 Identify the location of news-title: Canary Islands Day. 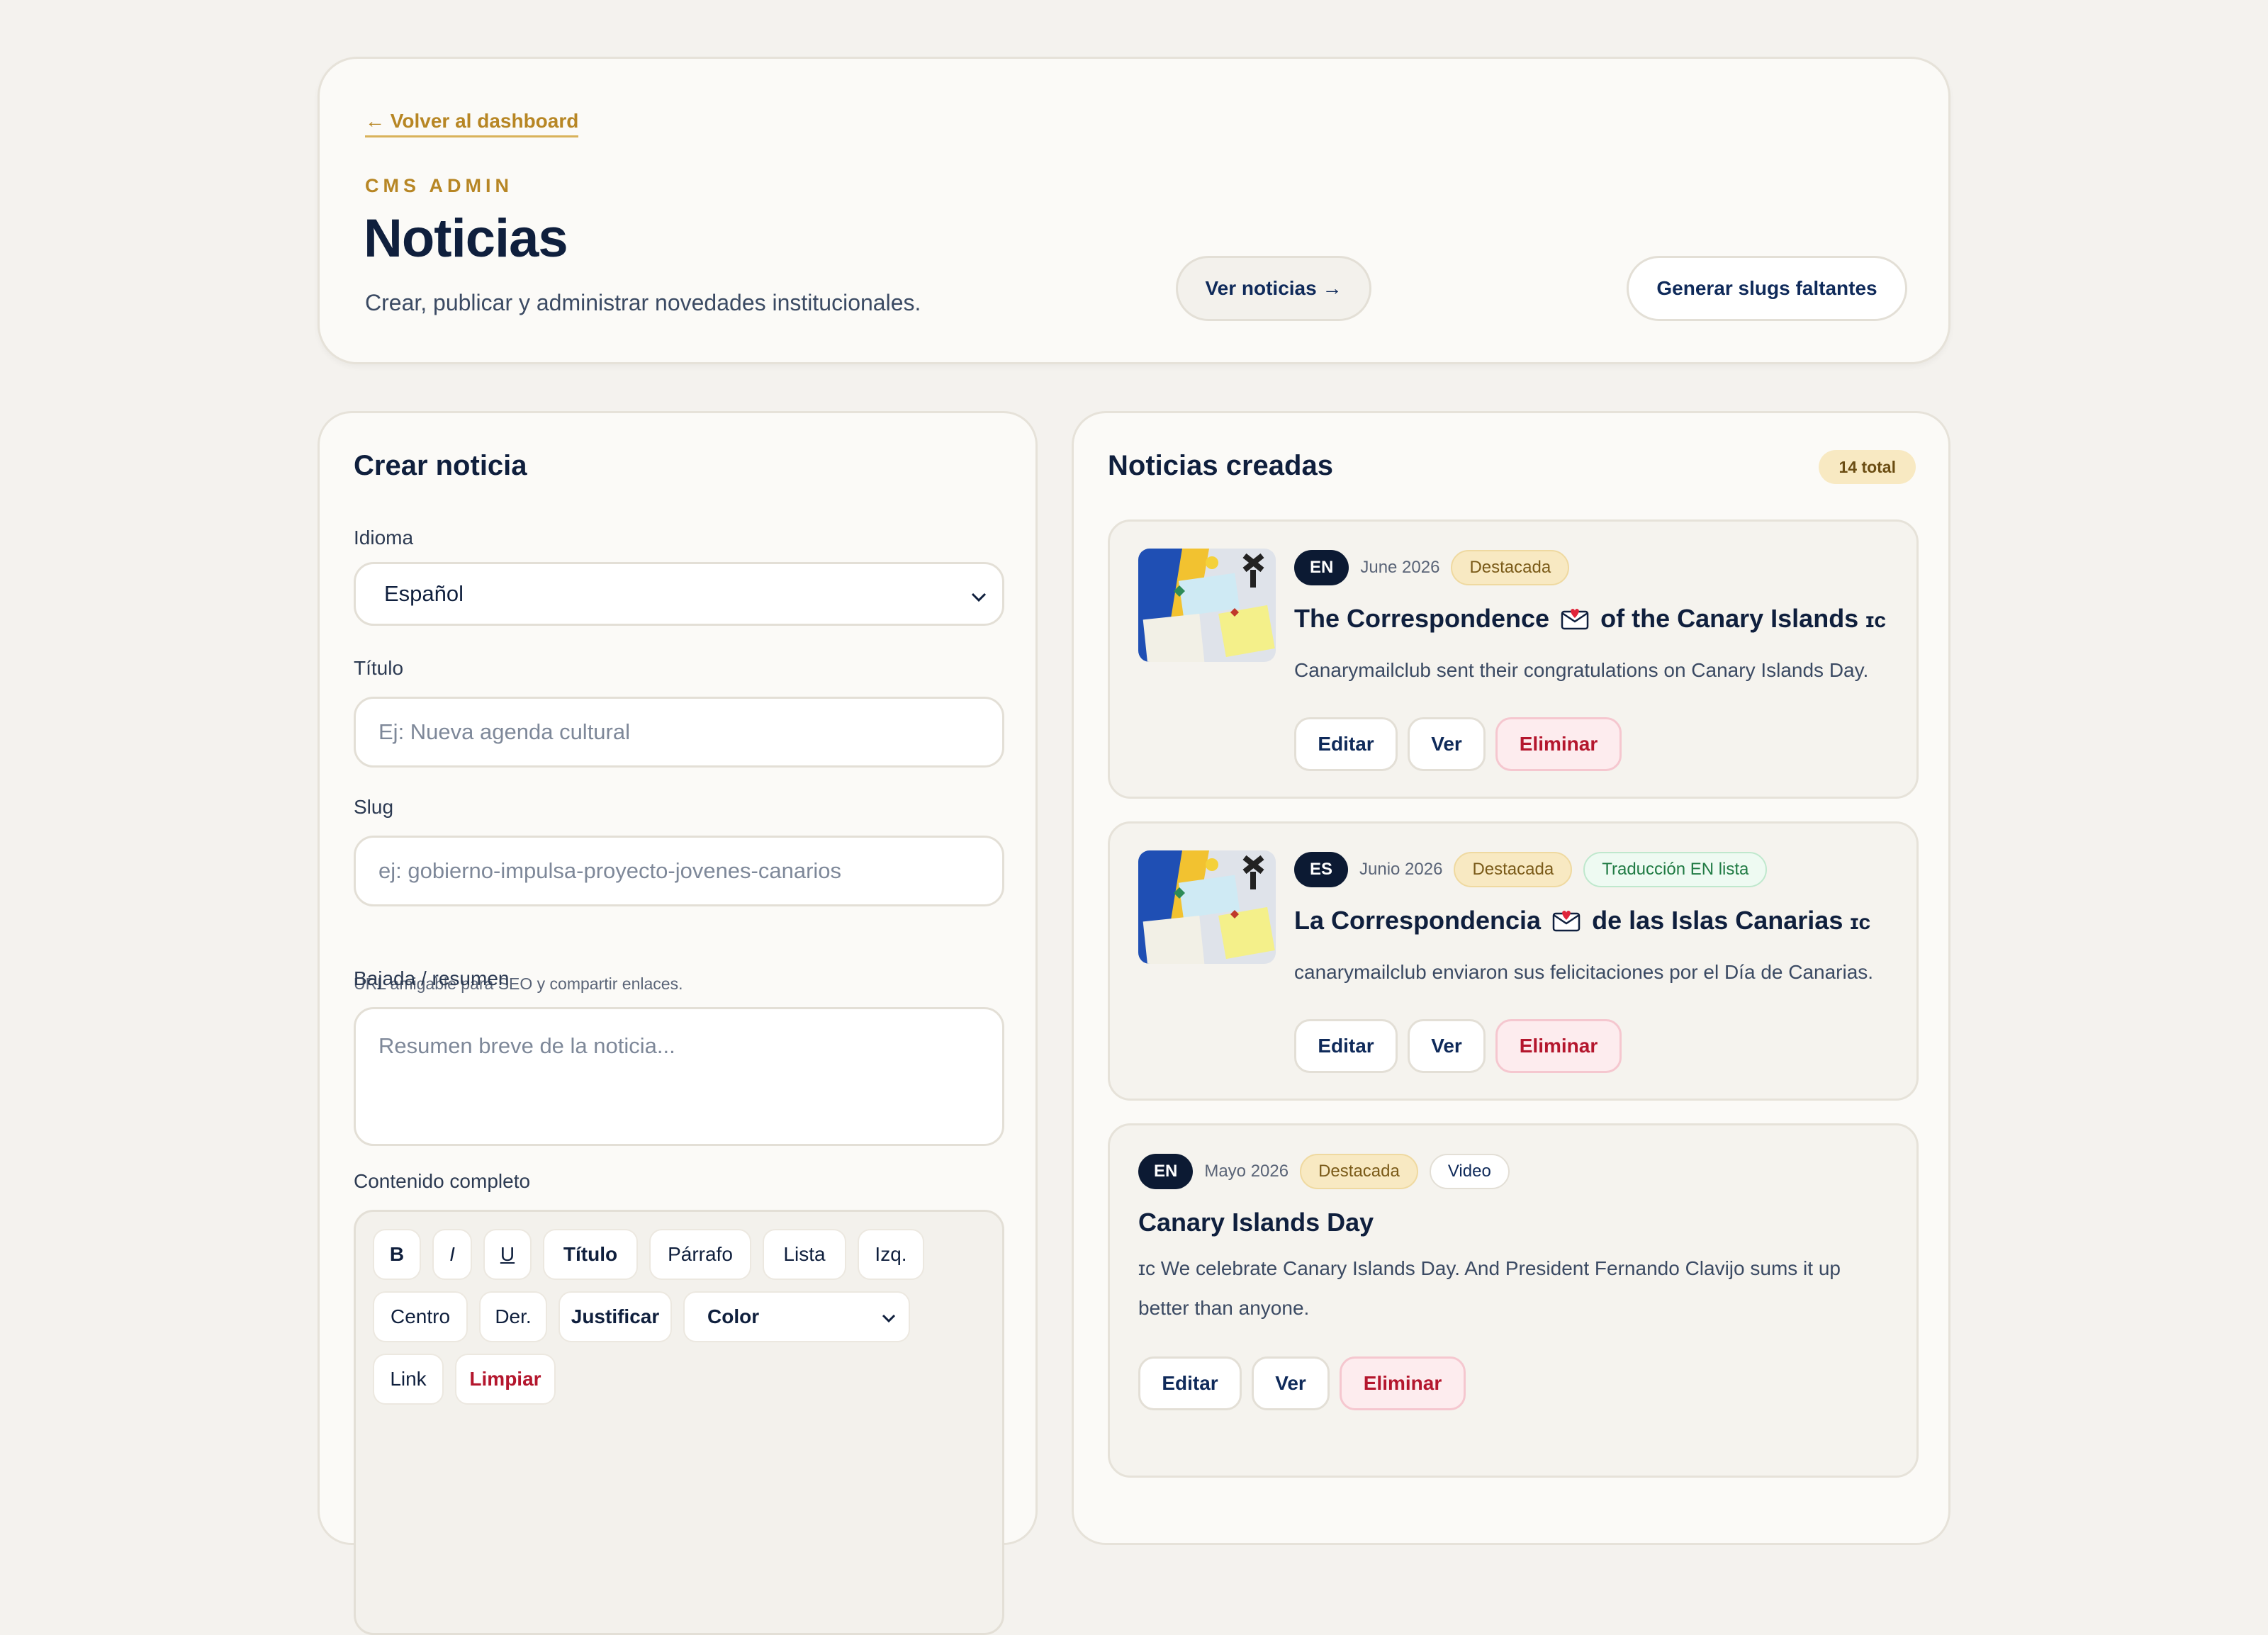
(1256, 1222).